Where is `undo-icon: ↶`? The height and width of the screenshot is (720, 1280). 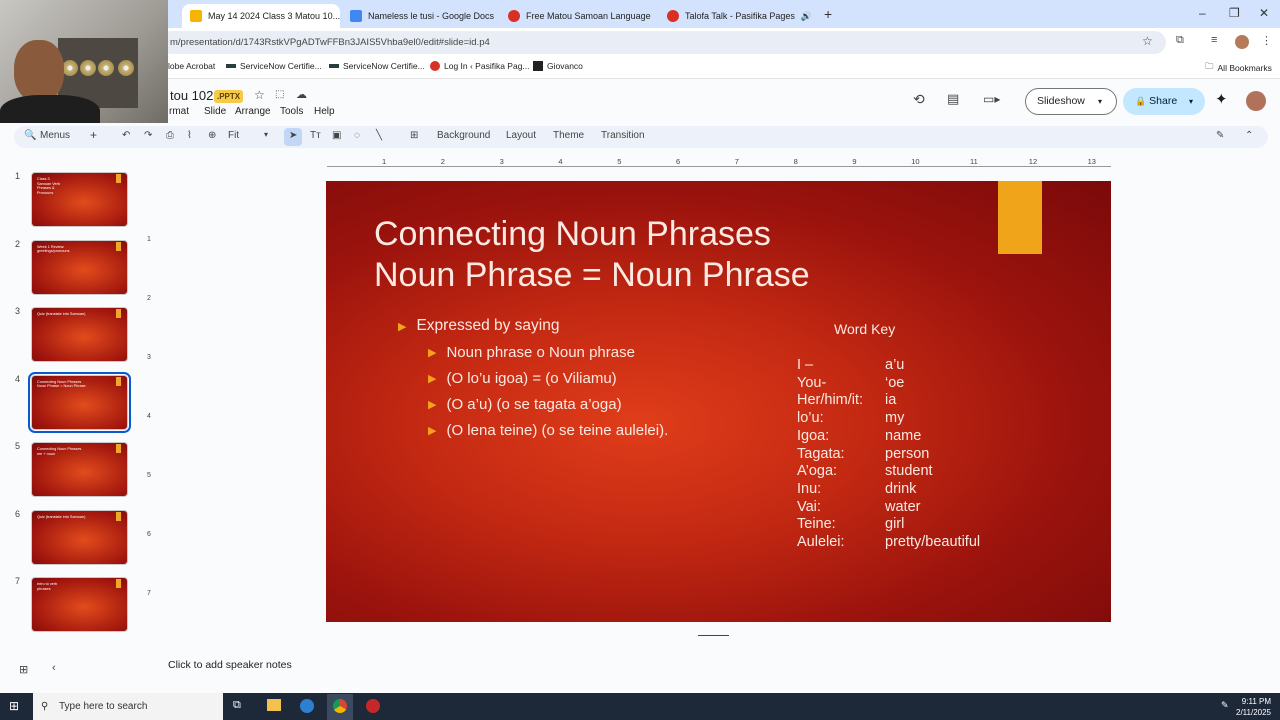 undo-icon: ↶ is located at coordinates (126, 135).